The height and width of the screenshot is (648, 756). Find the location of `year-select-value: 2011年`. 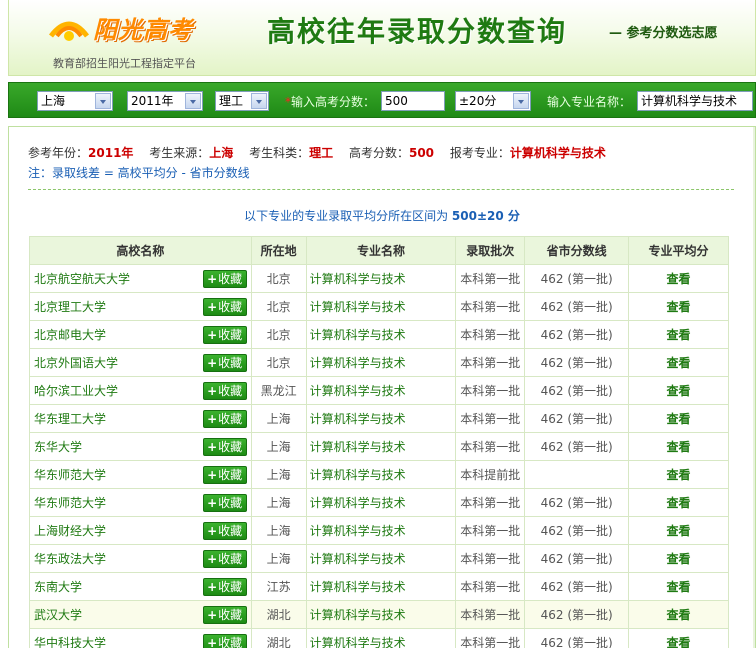

year-select-value: 2011年 is located at coordinates (152, 101).